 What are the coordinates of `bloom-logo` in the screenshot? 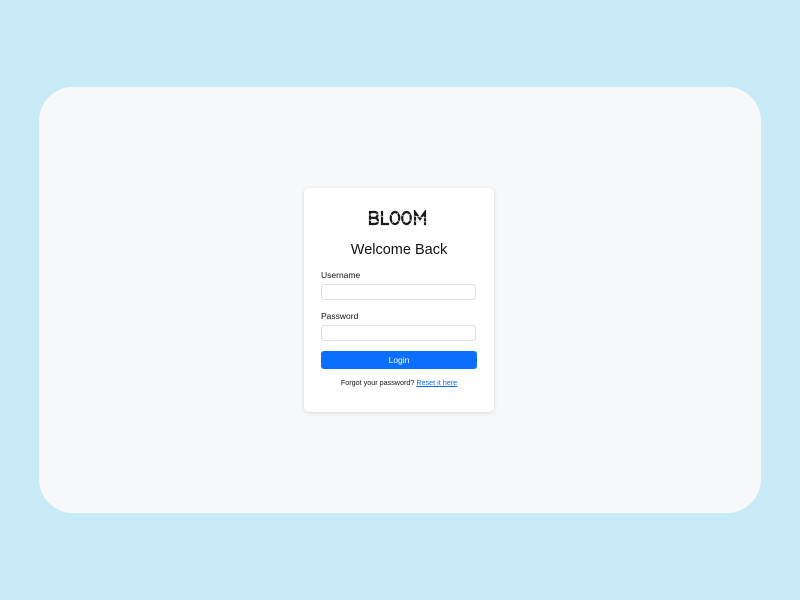 It's located at (399, 218).